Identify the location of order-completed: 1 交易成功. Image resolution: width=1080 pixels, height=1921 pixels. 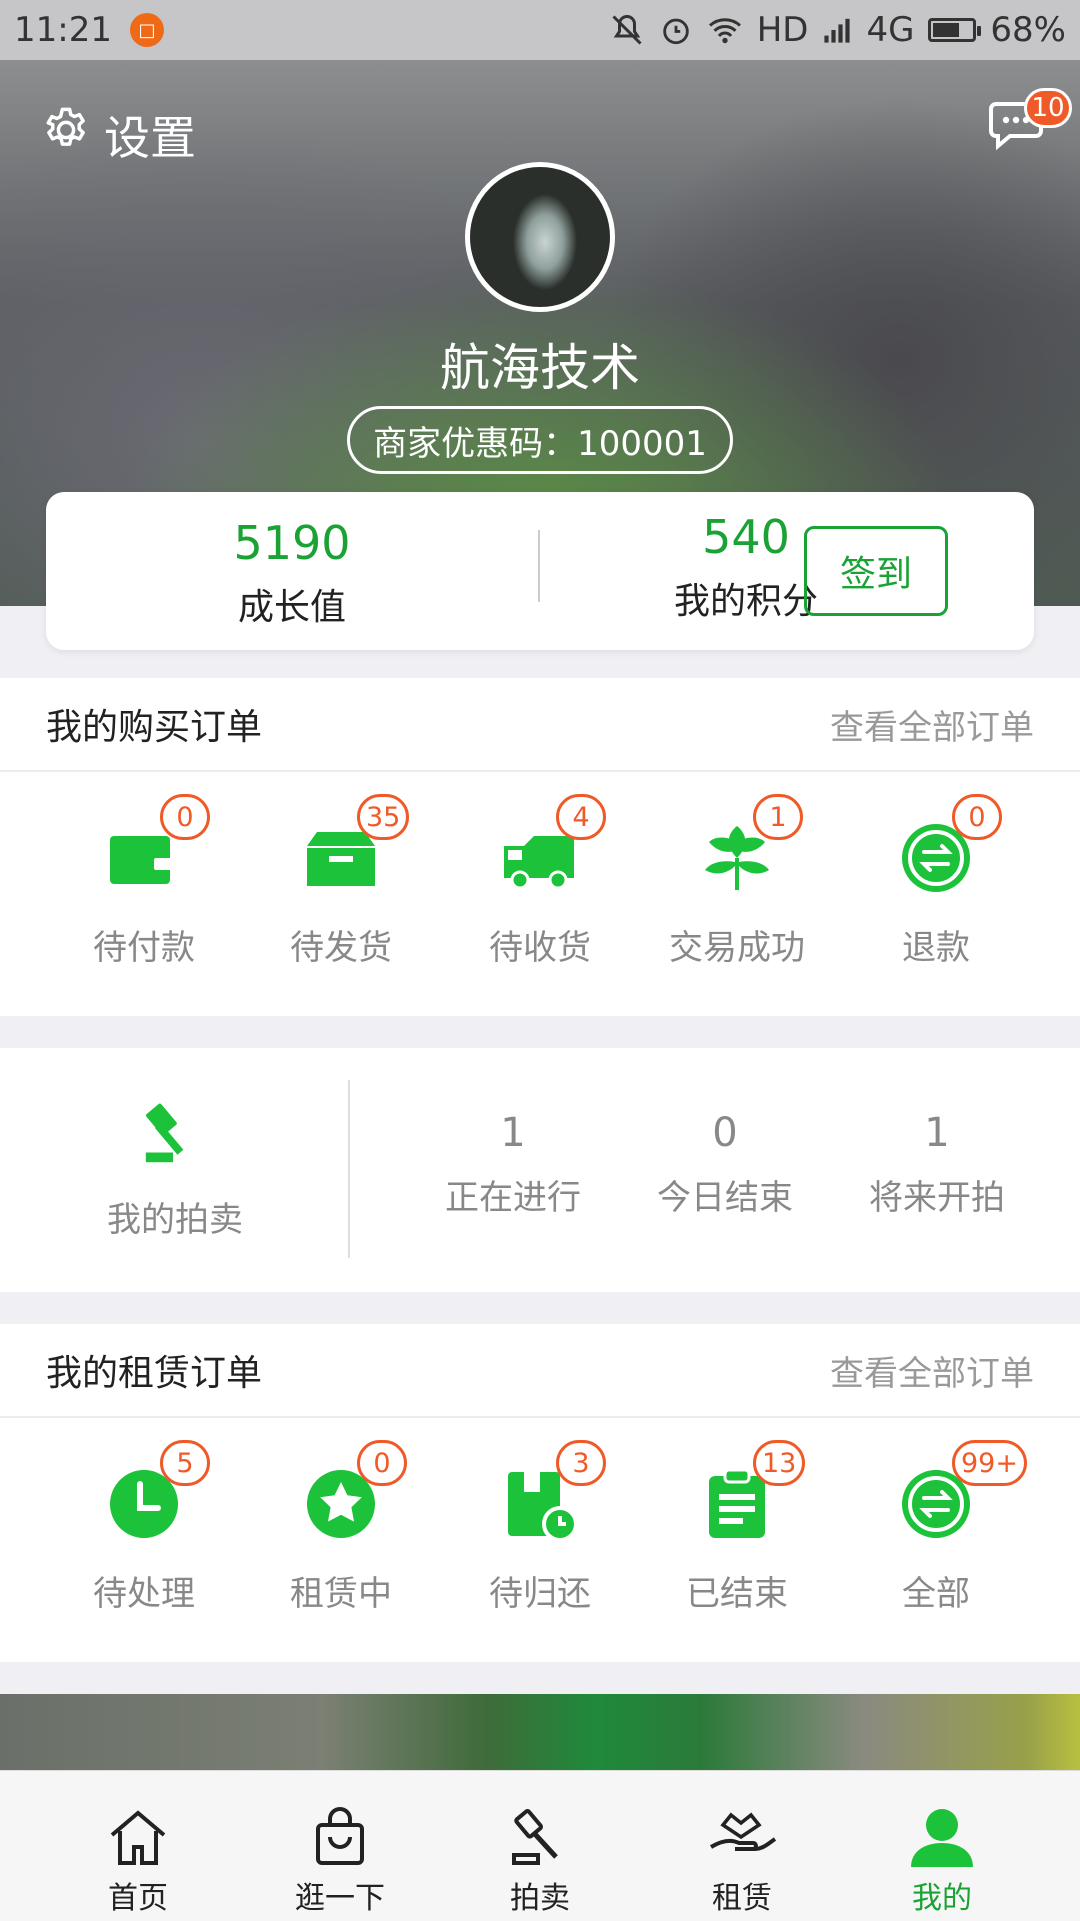
(737, 870).